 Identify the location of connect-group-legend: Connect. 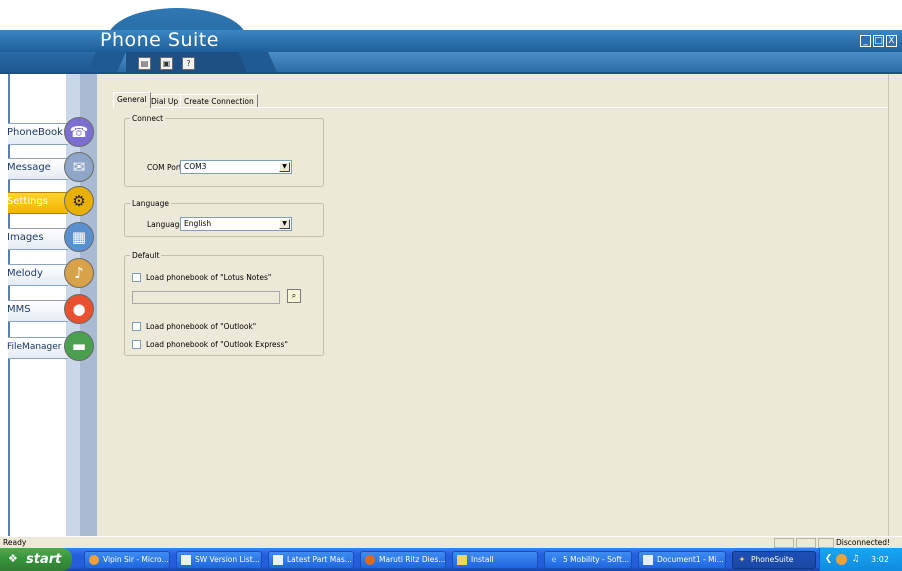
(148, 118).